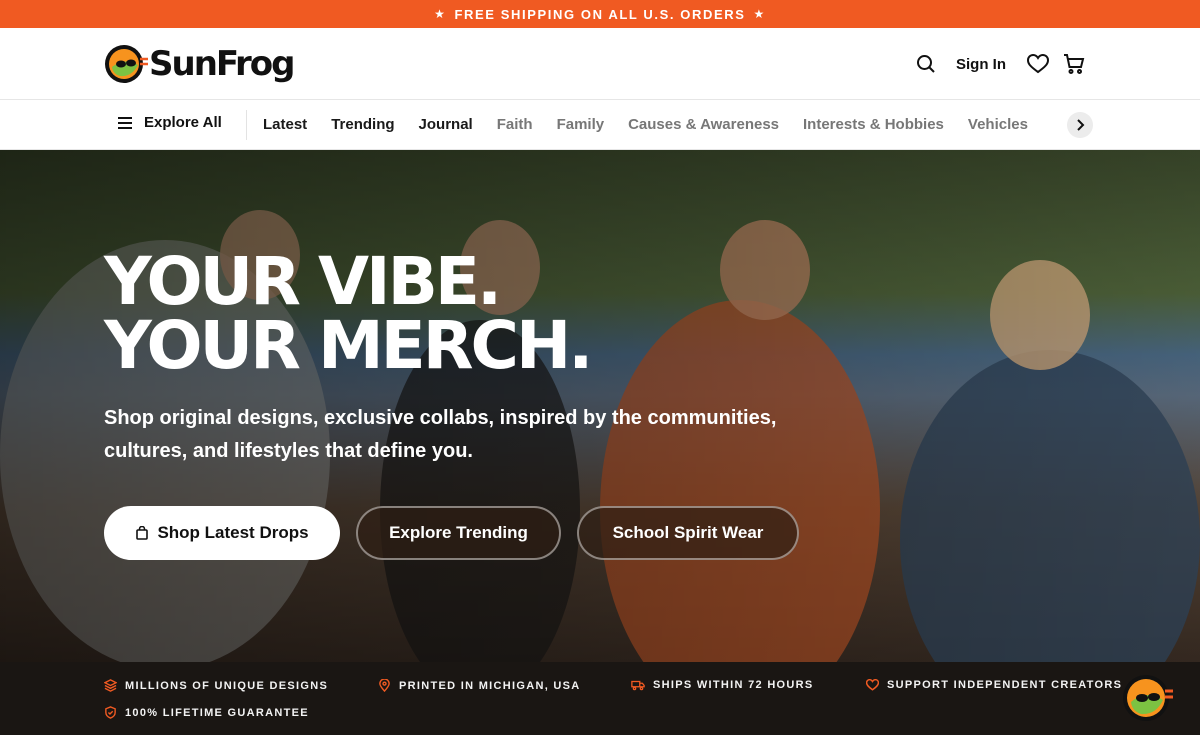  I want to click on nav-divider, so click(246, 125).